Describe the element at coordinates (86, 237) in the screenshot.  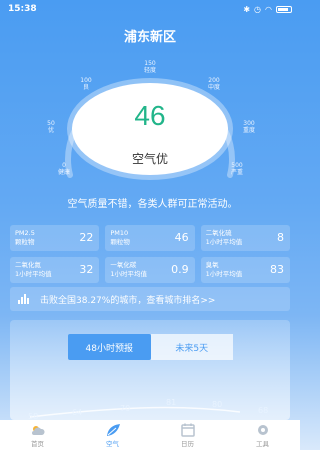
I see `pollutant-value: 22` at that location.